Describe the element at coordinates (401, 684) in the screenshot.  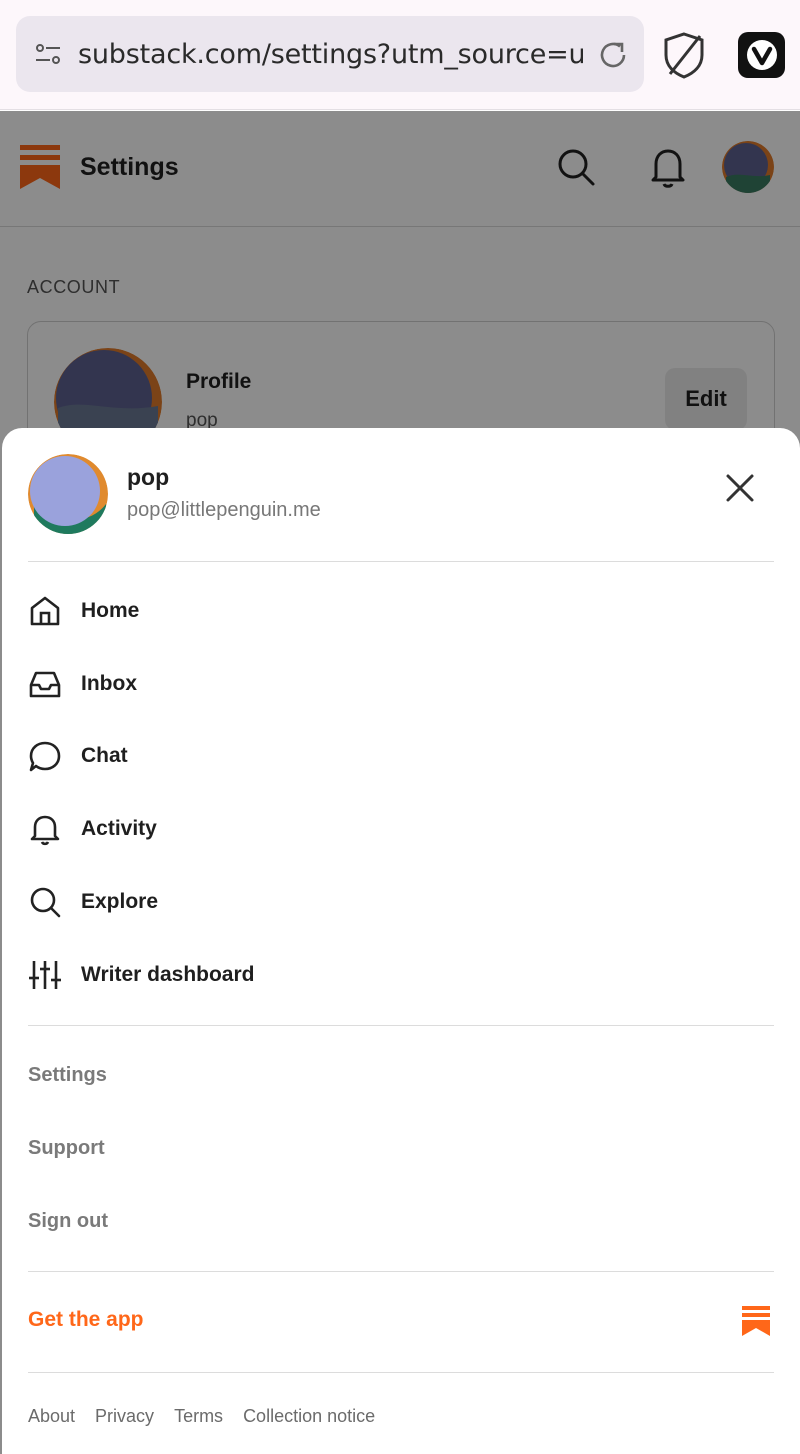
I see `nav-item-inbox: Inbox` at that location.